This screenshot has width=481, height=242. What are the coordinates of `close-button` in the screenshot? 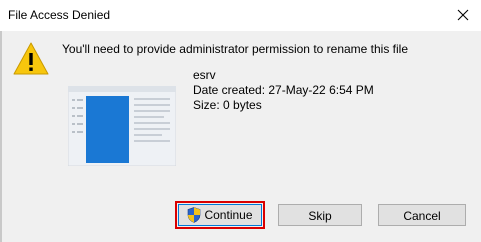 It's located at (463, 15).